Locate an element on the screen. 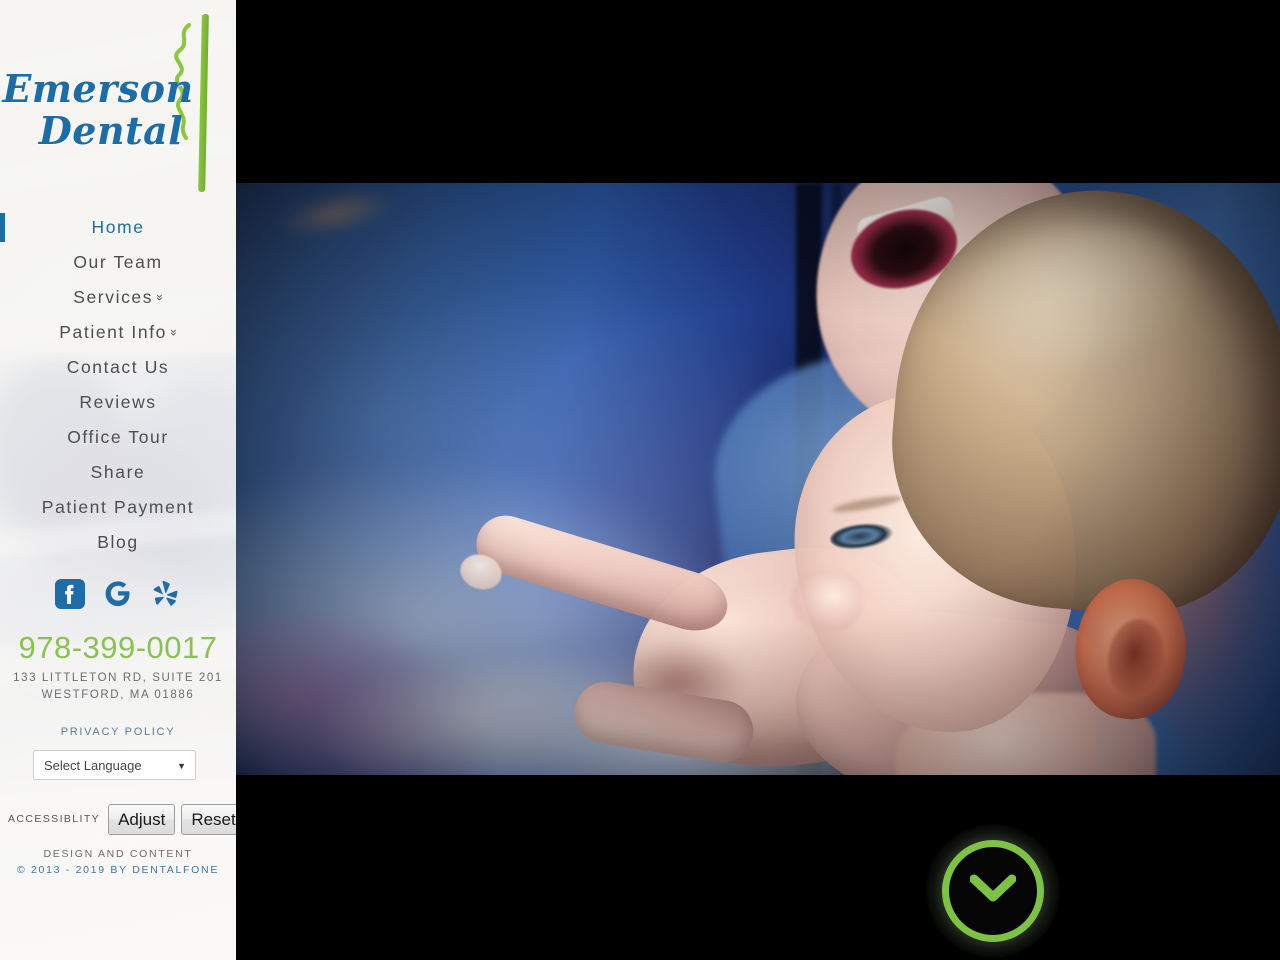 This screenshot has width=1280, height=960. logo-text: Emerson Dental is located at coordinates (98, 110).